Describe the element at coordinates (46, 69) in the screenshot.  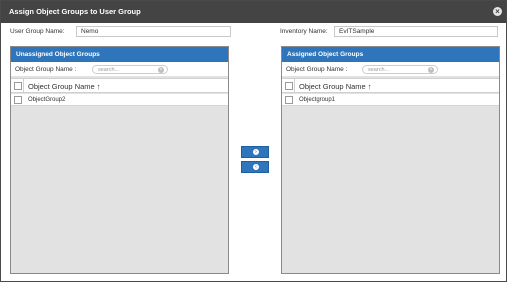
I see `unassigned-filter-label: Object Group Name :` at that location.